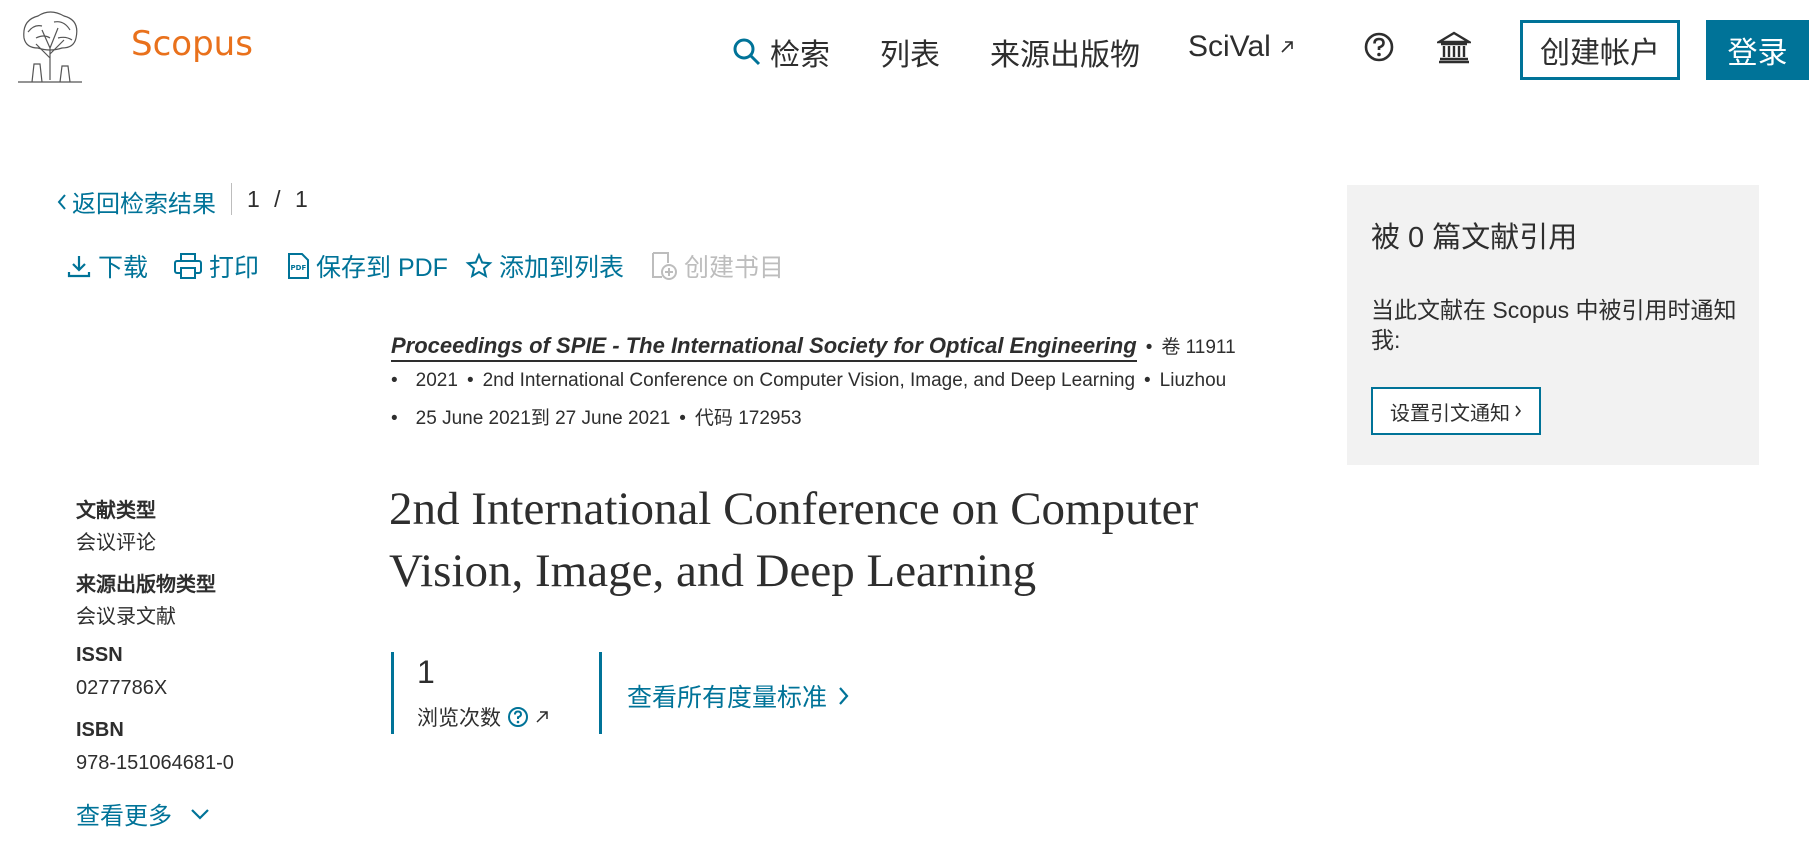 This screenshot has height=843, width=1818. What do you see at coordinates (518, 717) in the screenshot?
I see `info-icon` at bounding box center [518, 717].